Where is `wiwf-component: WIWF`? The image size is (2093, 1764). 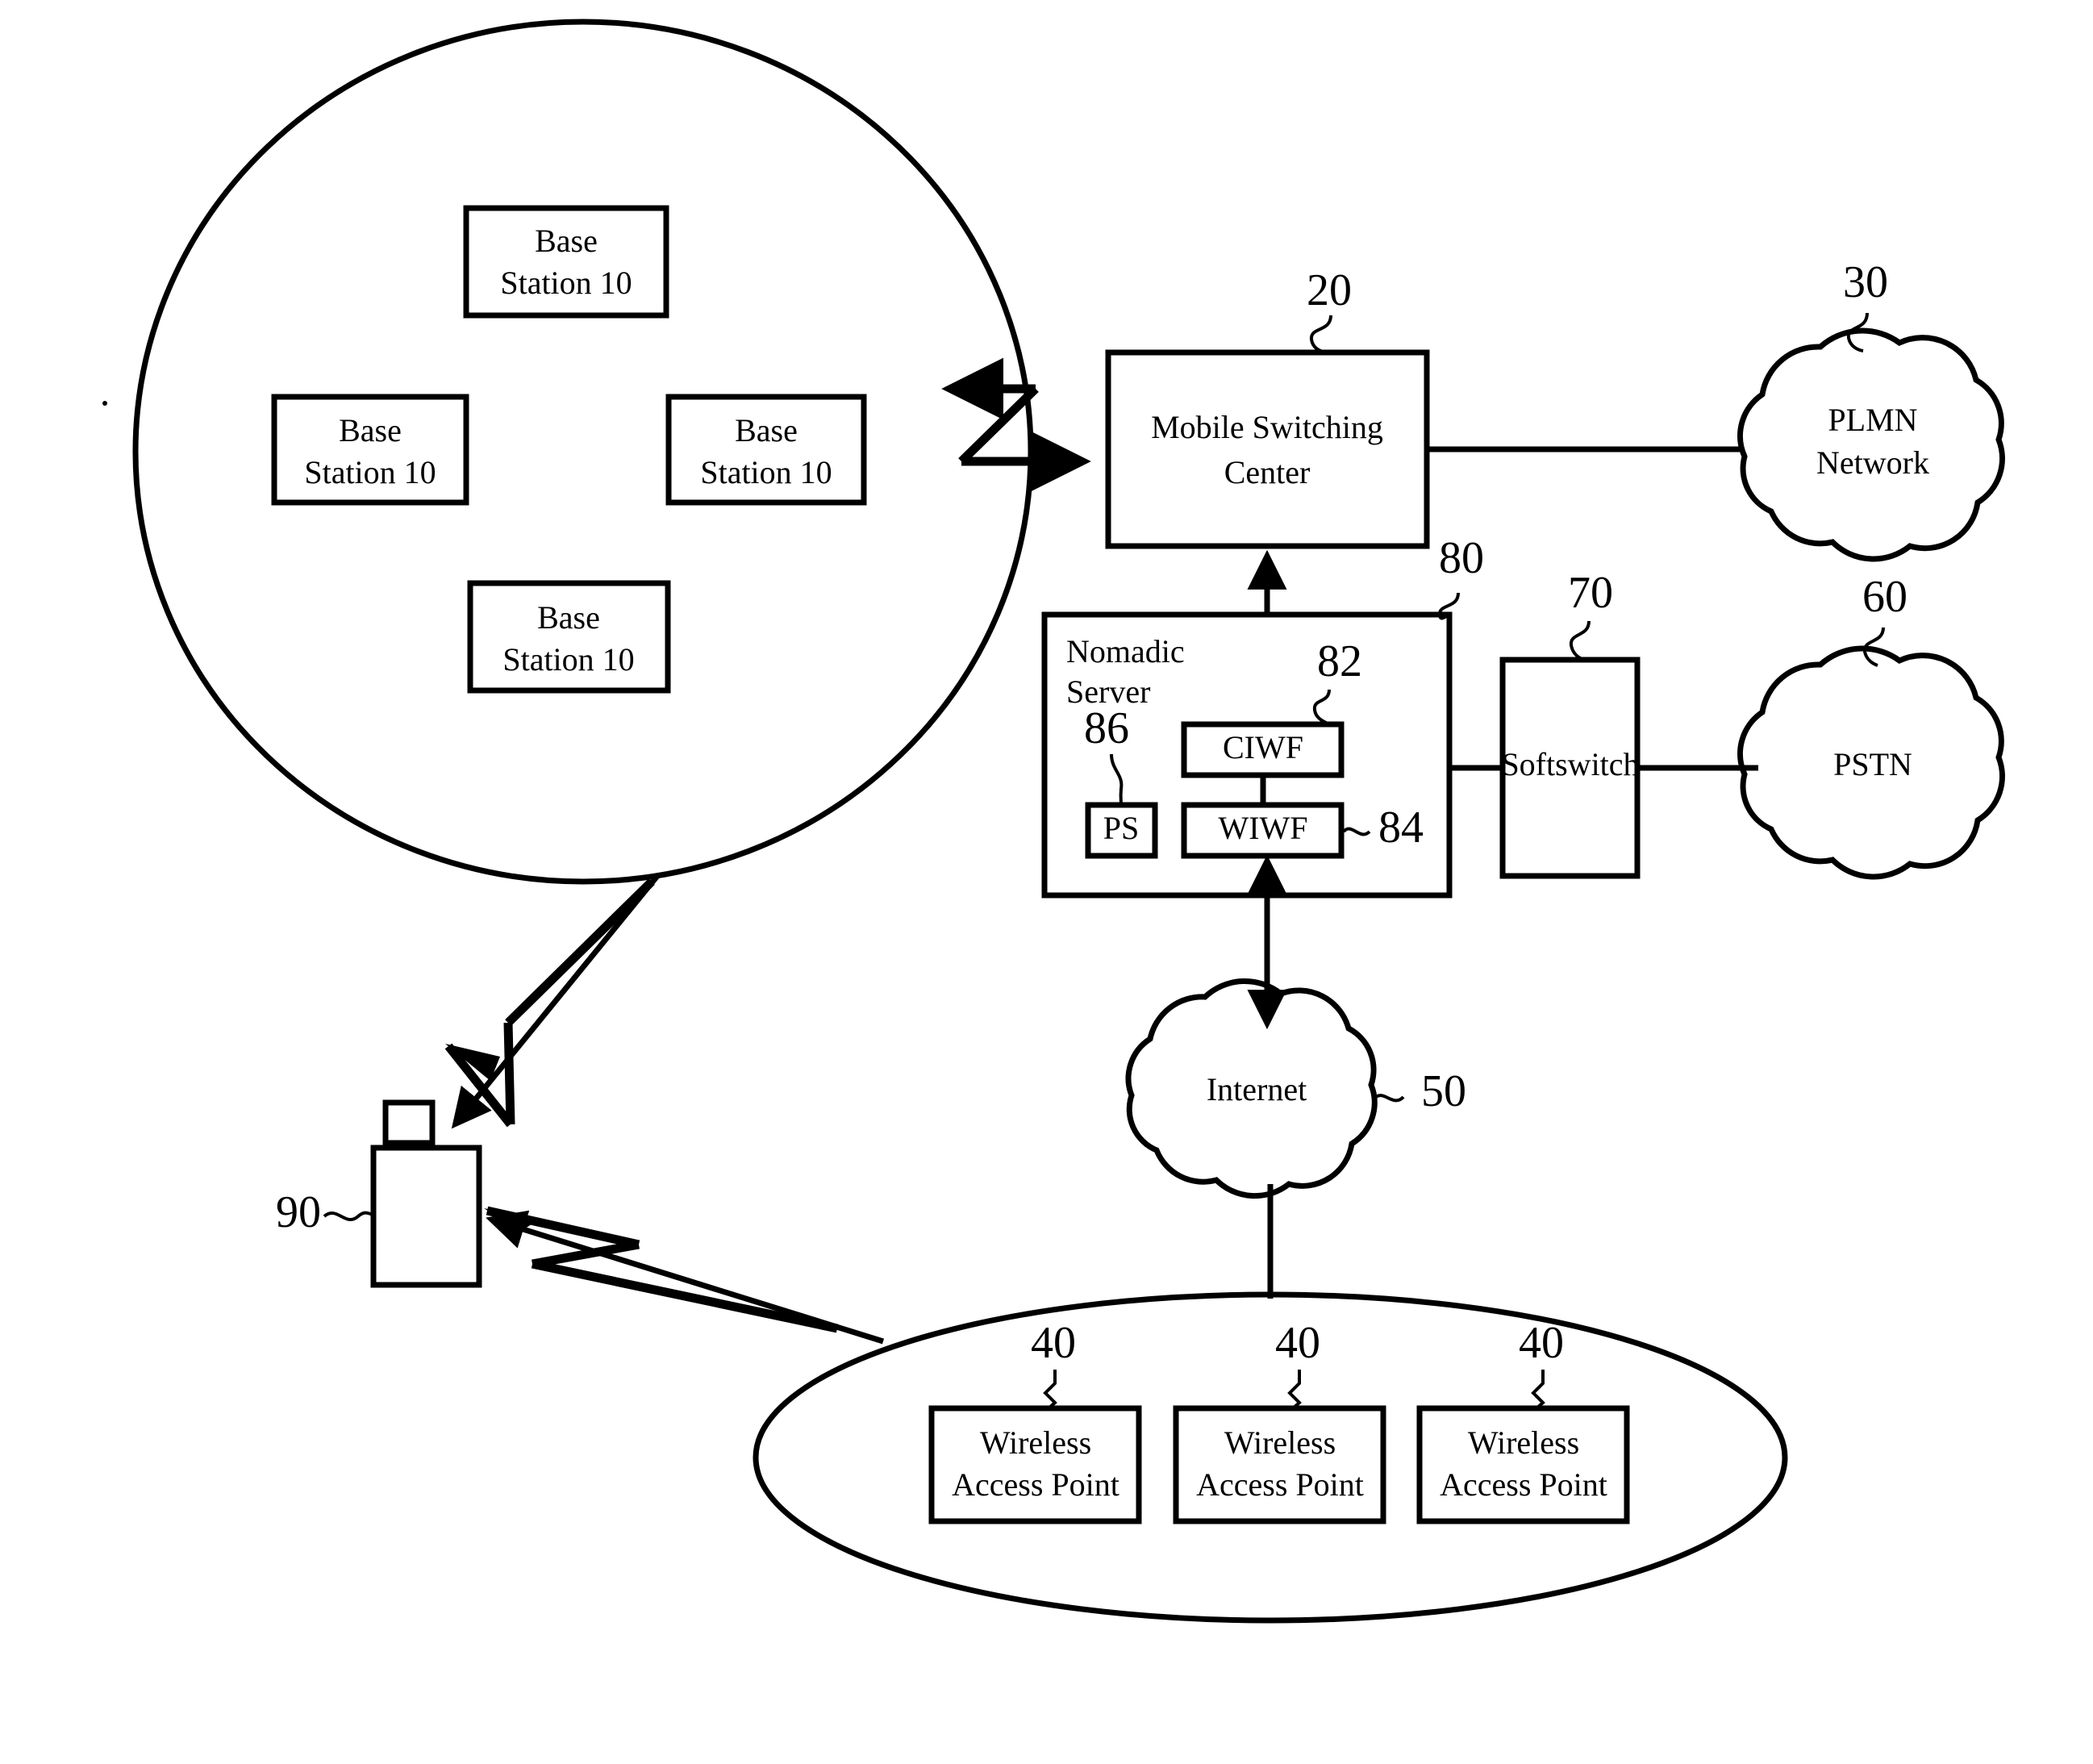 wiwf-component: WIWF is located at coordinates (1263, 830).